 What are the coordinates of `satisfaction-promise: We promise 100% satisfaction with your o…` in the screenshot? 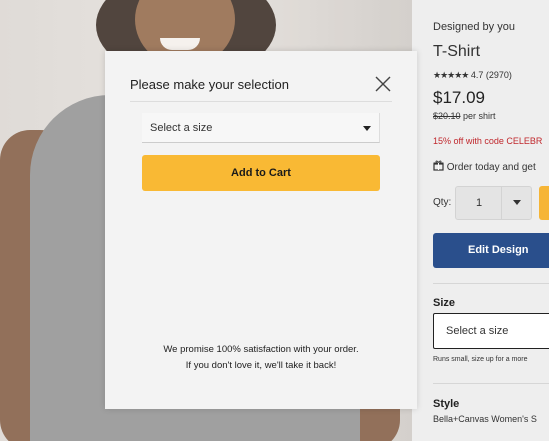 It's located at (261, 358).